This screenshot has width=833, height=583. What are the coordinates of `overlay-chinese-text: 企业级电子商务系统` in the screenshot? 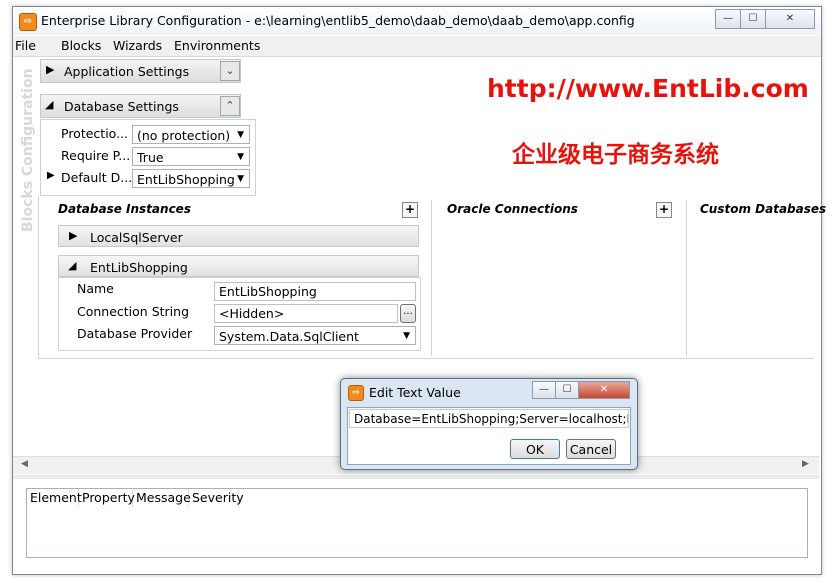 It's located at (615, 155).